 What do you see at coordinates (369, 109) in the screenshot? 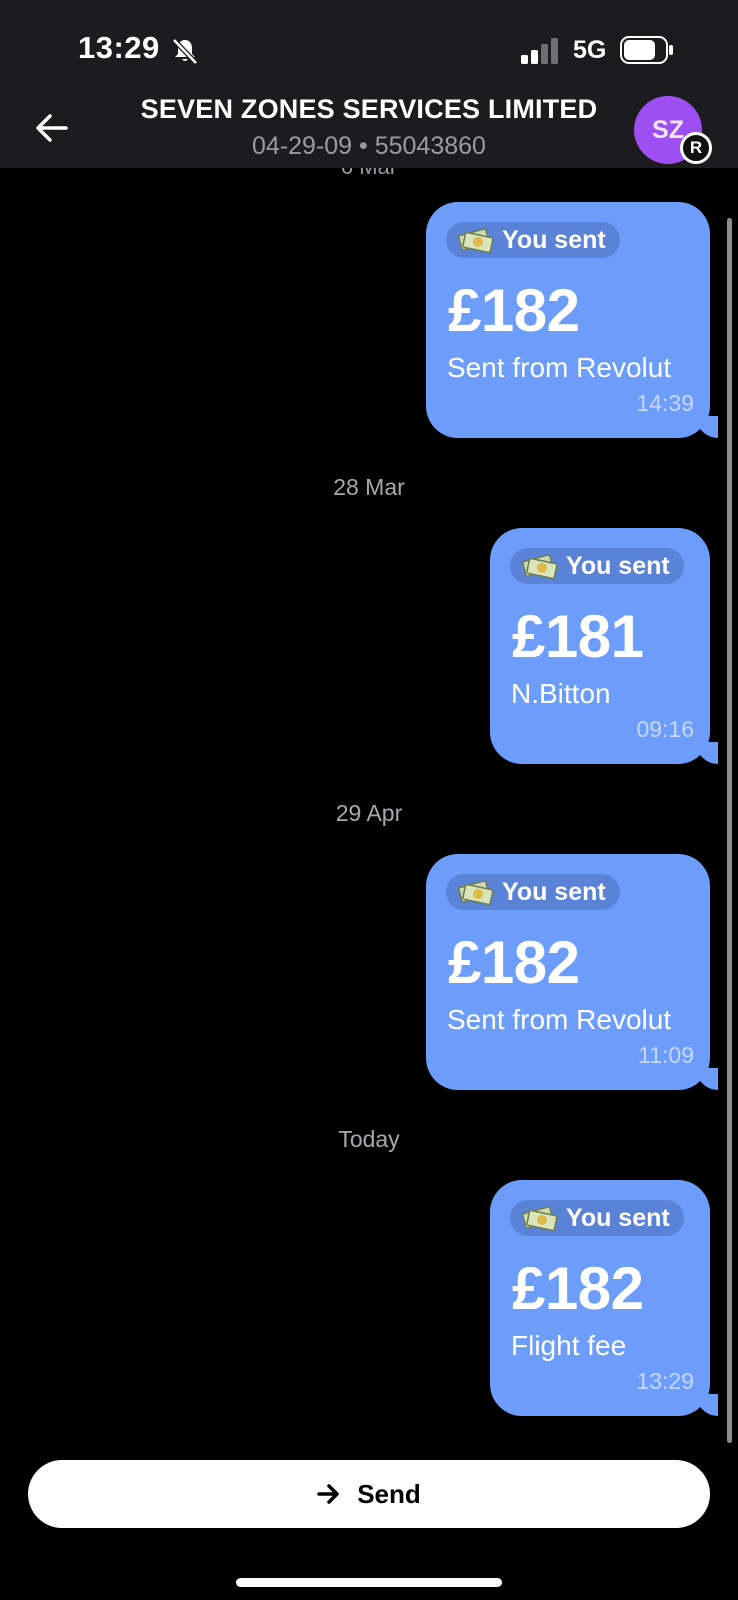
I see `recipient-name: SEVEN ZONES SERVICES LIMITED` at bounding box center [369, 109].